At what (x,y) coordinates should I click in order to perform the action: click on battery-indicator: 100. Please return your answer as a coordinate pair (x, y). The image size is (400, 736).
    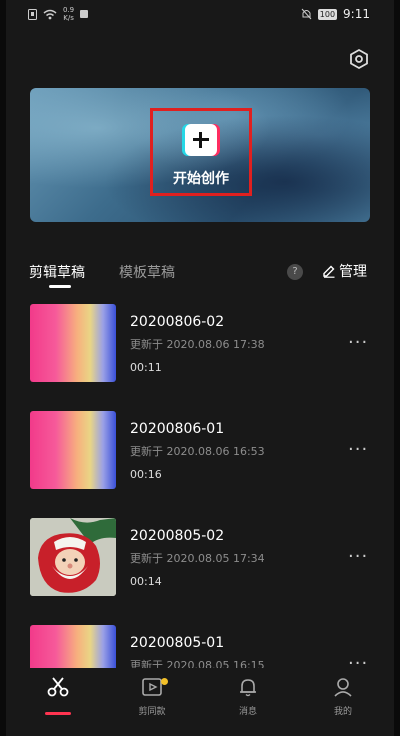
    Looking at the image, I should click on (327, 14).